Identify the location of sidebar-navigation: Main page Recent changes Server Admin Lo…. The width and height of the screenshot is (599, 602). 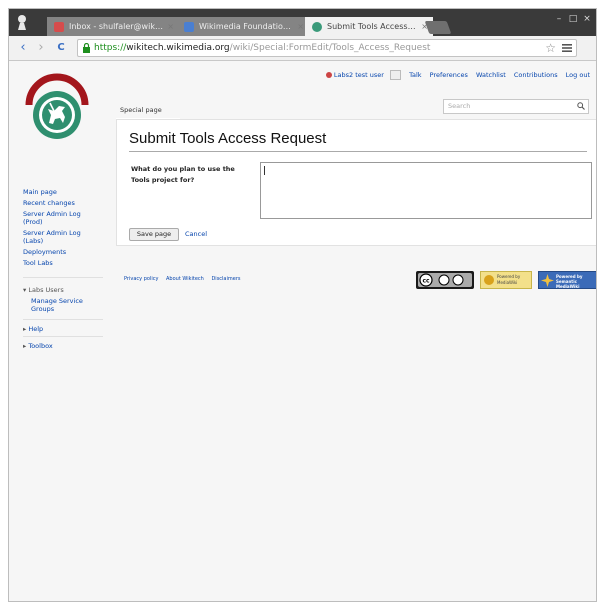
(59, 229).